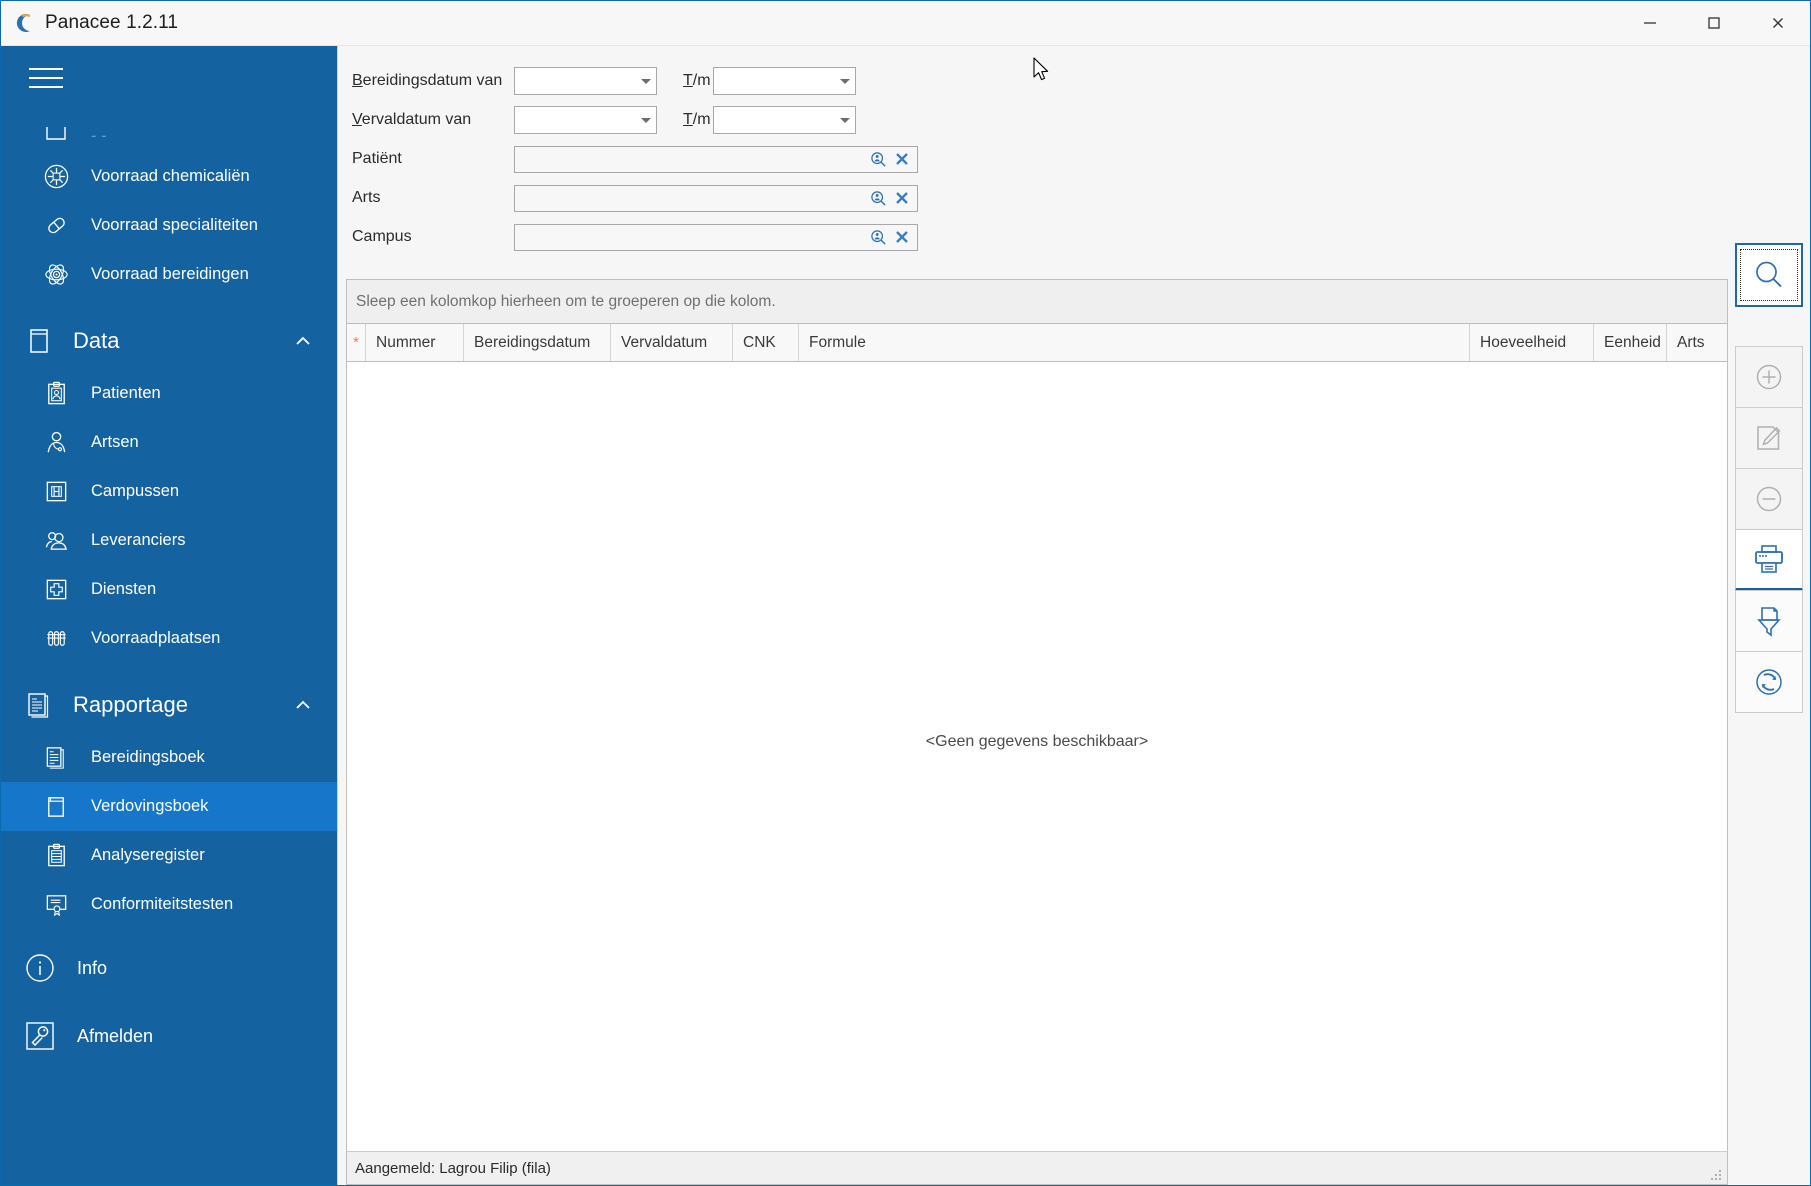  Describe the element at coordinates (56, 639) in the screenshot. I see `test-tubes-icon` at that location.